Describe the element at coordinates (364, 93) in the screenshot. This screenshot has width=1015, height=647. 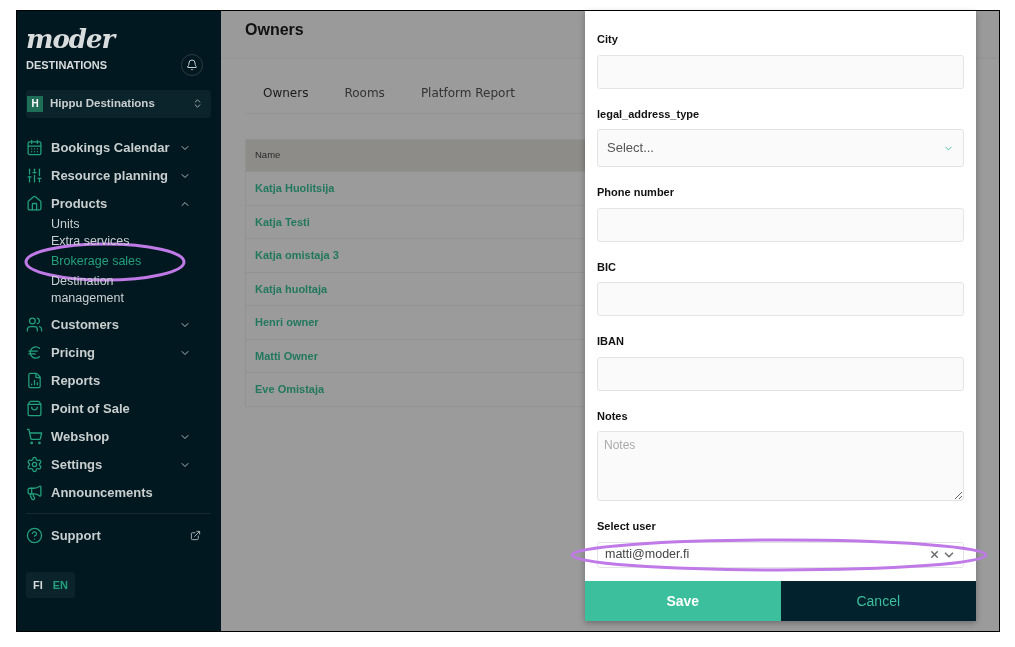
I see `tab: Rooms` at that location.